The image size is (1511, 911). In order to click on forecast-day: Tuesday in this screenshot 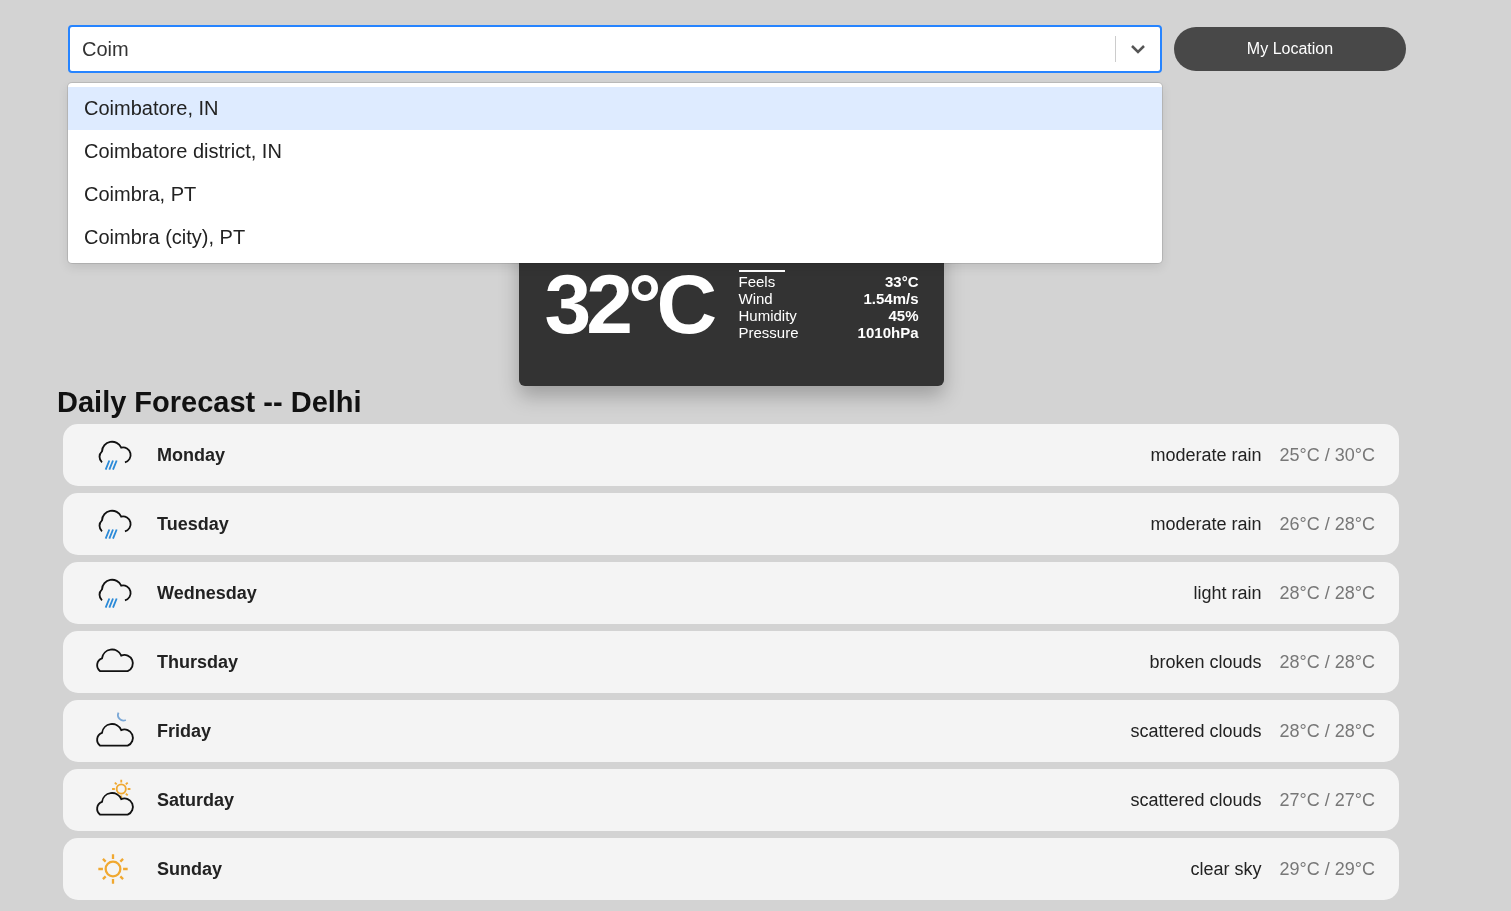, I will do `click(193, 524)`.